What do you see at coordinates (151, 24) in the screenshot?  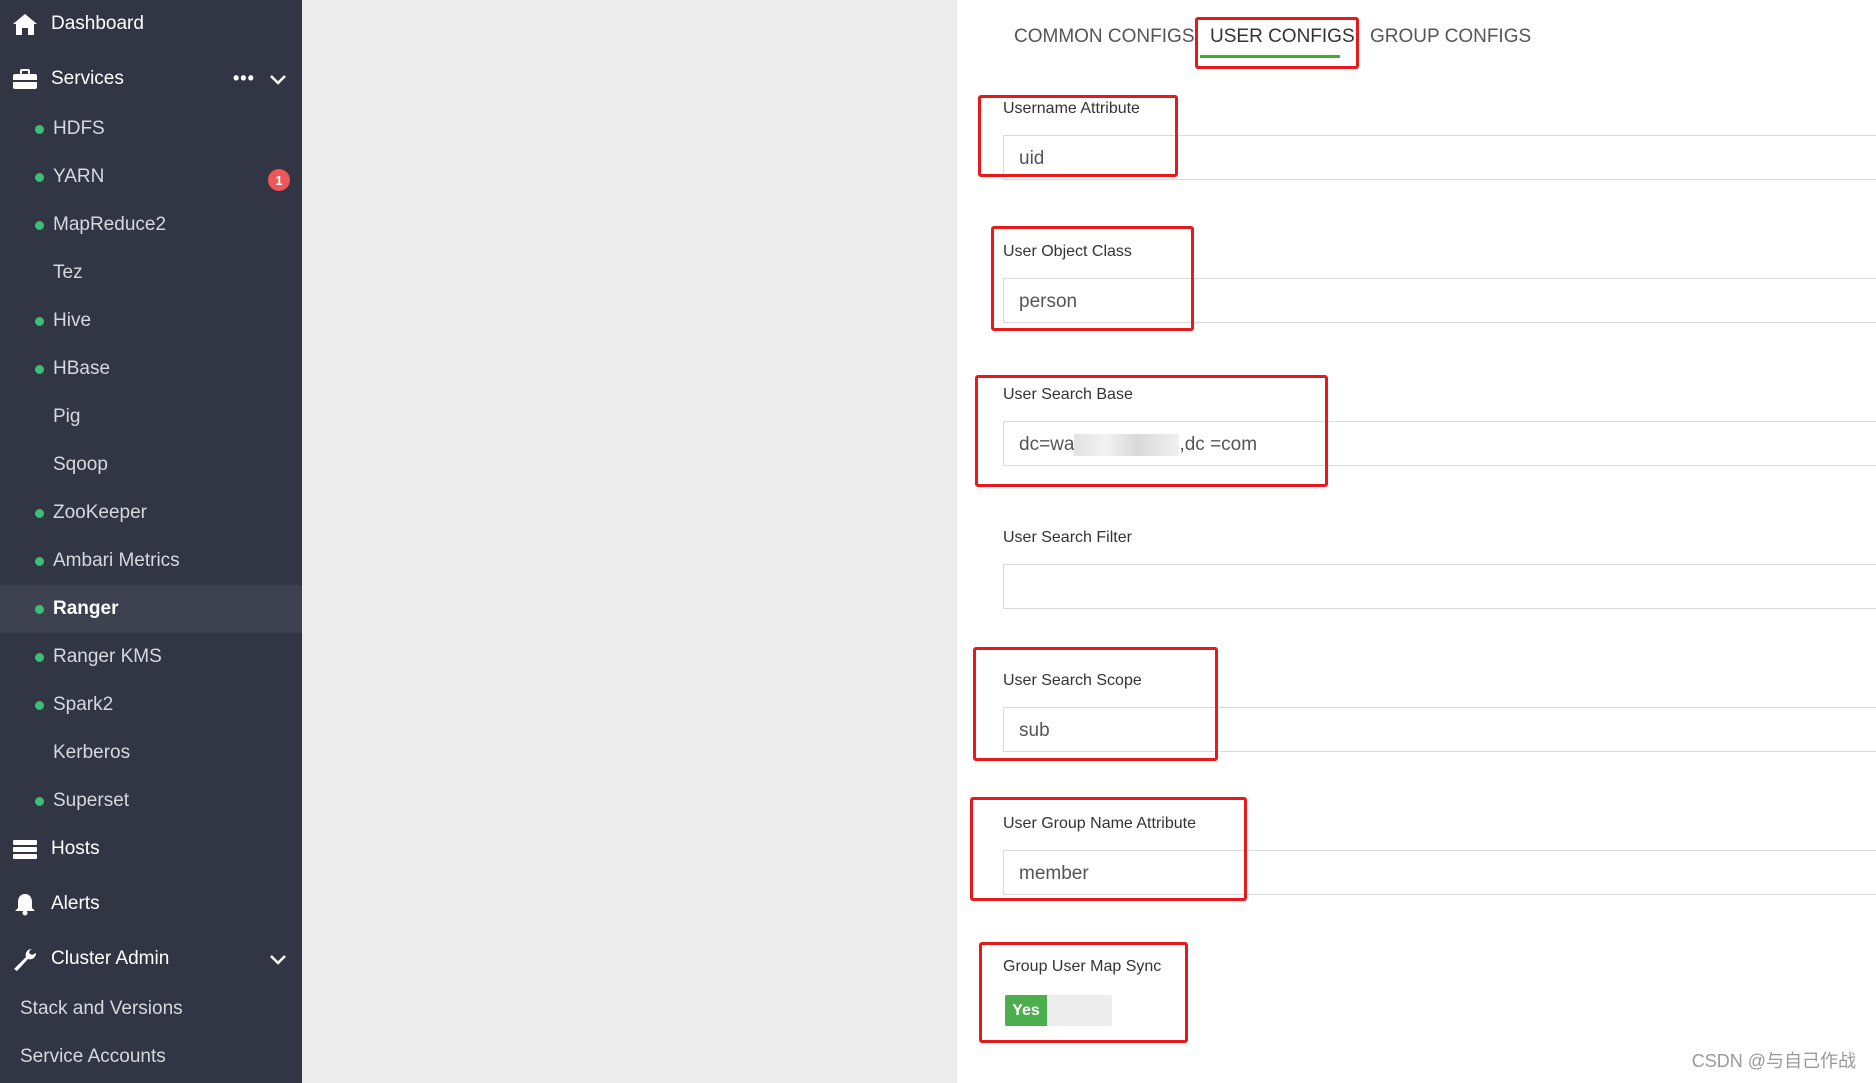 I see `sidebar-item-dashboard: Dashboard` at bounding box center [151, 24].